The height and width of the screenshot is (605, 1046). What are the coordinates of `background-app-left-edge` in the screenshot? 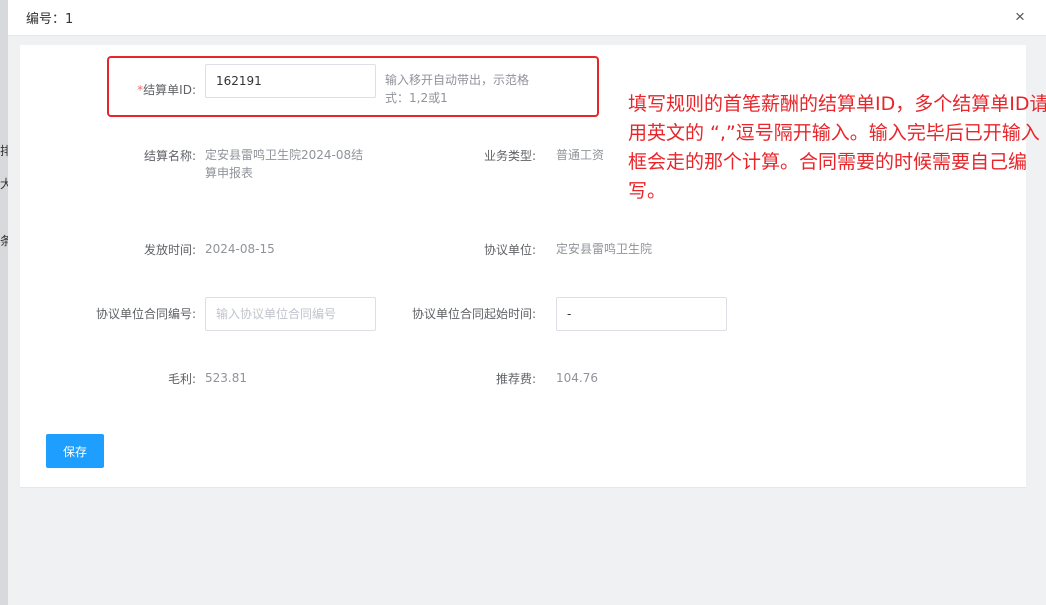 It's located at (4, 302).